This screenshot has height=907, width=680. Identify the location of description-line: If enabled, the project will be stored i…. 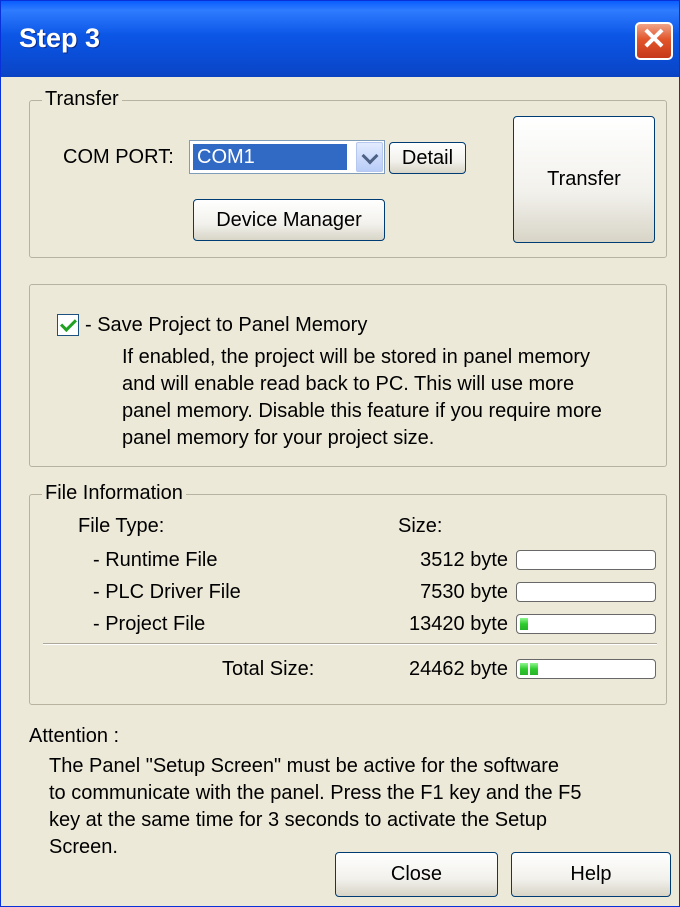
(356, 357).